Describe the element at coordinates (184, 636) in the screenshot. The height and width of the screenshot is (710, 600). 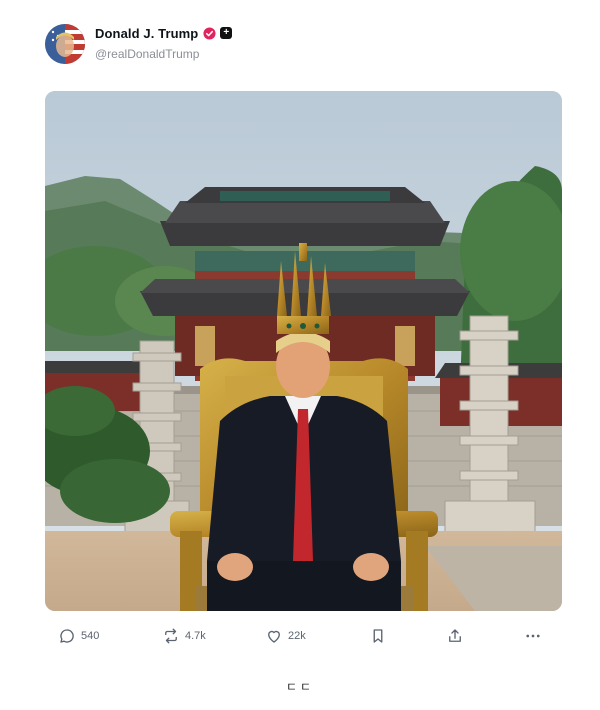
I see `repost-button: 4.7k` at that location.